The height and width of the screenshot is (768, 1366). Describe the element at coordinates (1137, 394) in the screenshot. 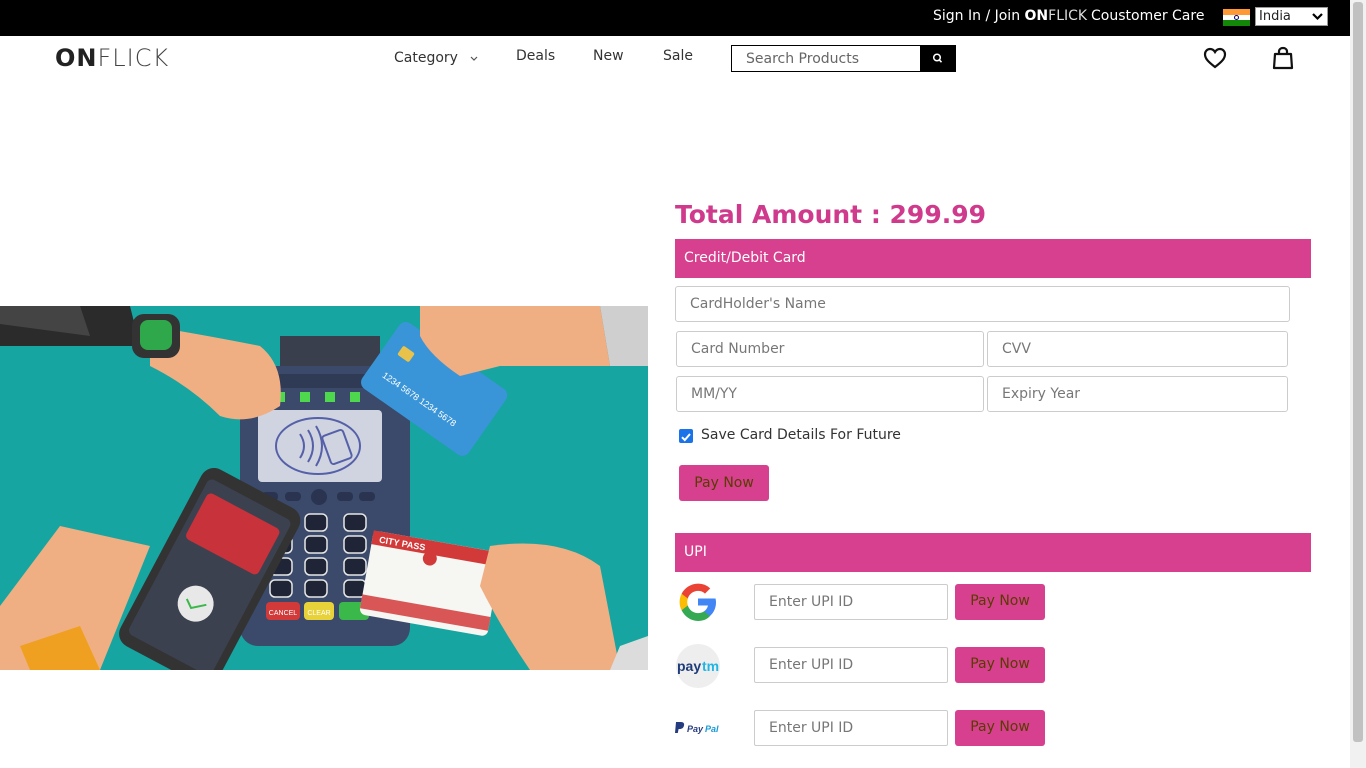

I see `expiry-year-input: Expiry Year` at that location.